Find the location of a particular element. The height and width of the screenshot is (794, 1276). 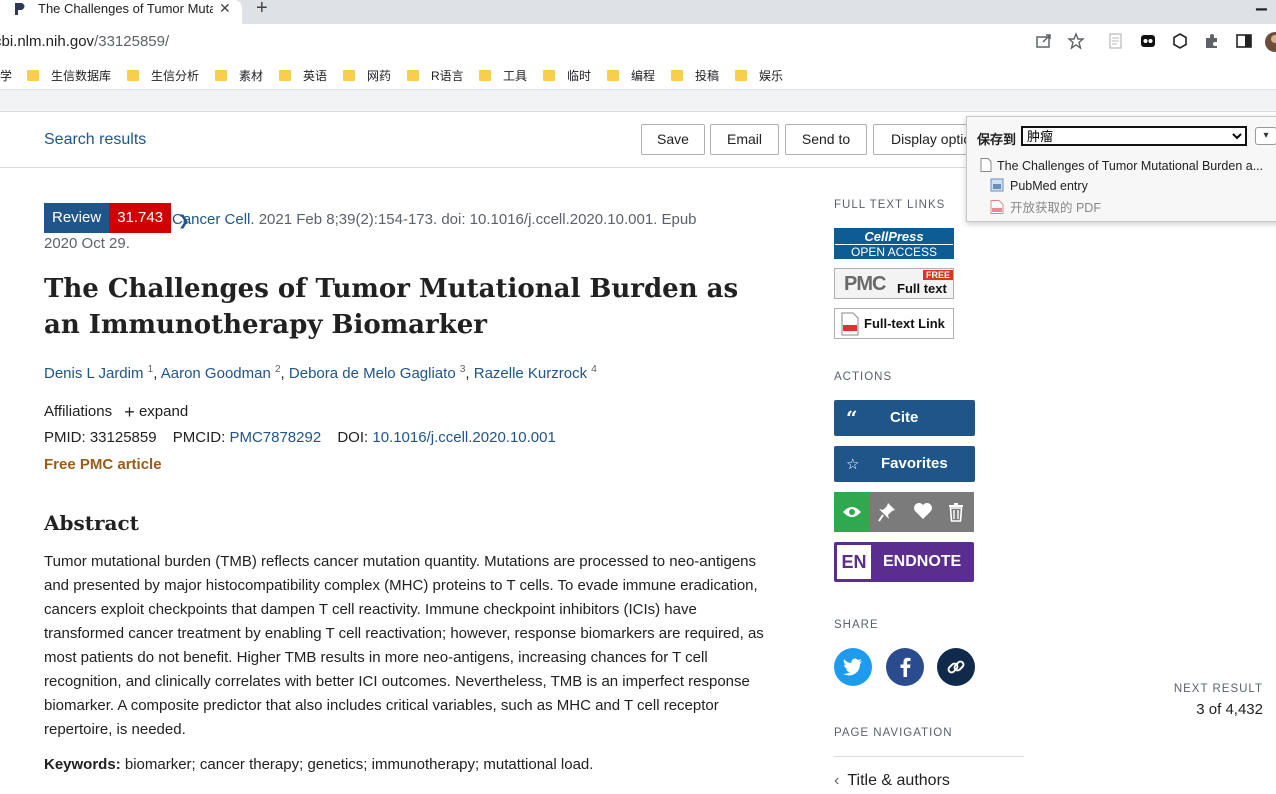

full-text-links-heading: FULL TEXT LINKS is located at coordinates (890, 205).